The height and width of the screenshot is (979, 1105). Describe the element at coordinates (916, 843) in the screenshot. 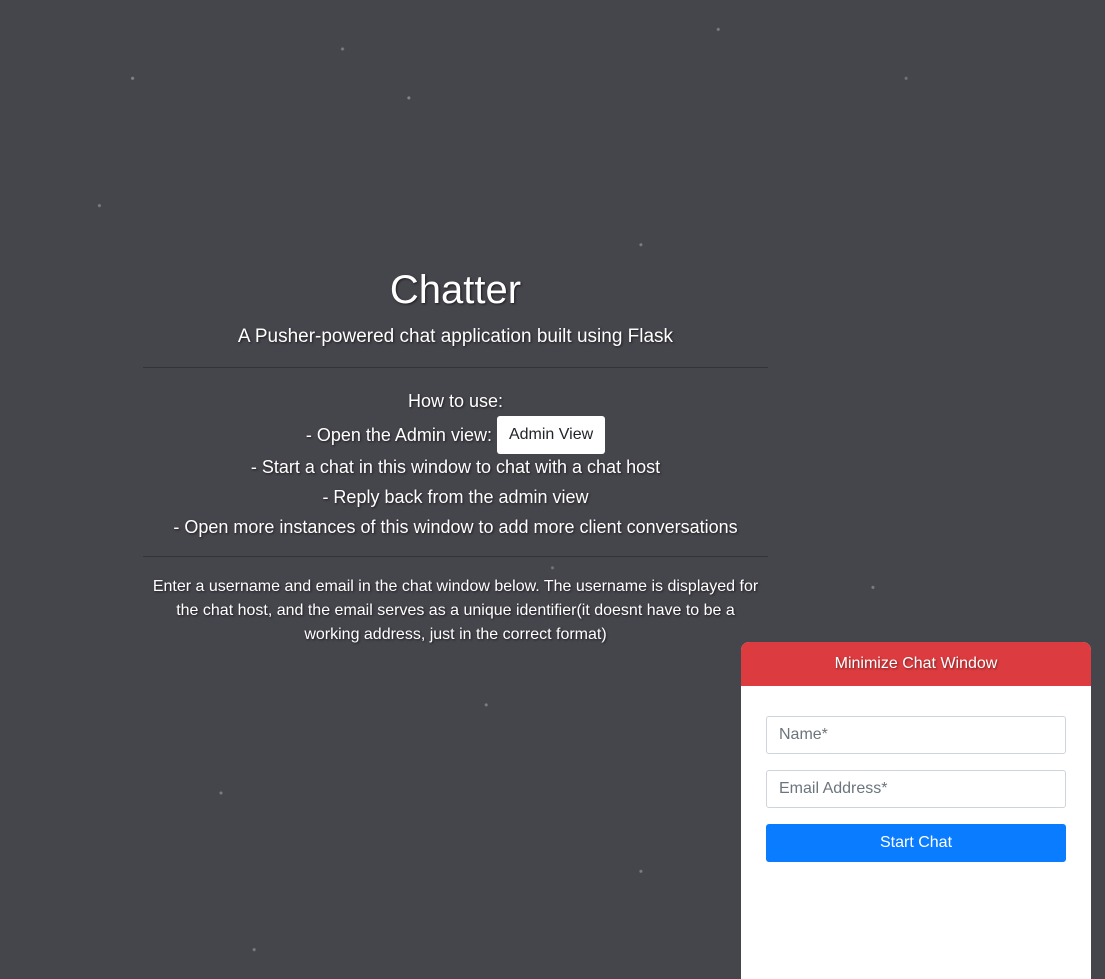

I see `start-chat-button: Start Chat` at that location.